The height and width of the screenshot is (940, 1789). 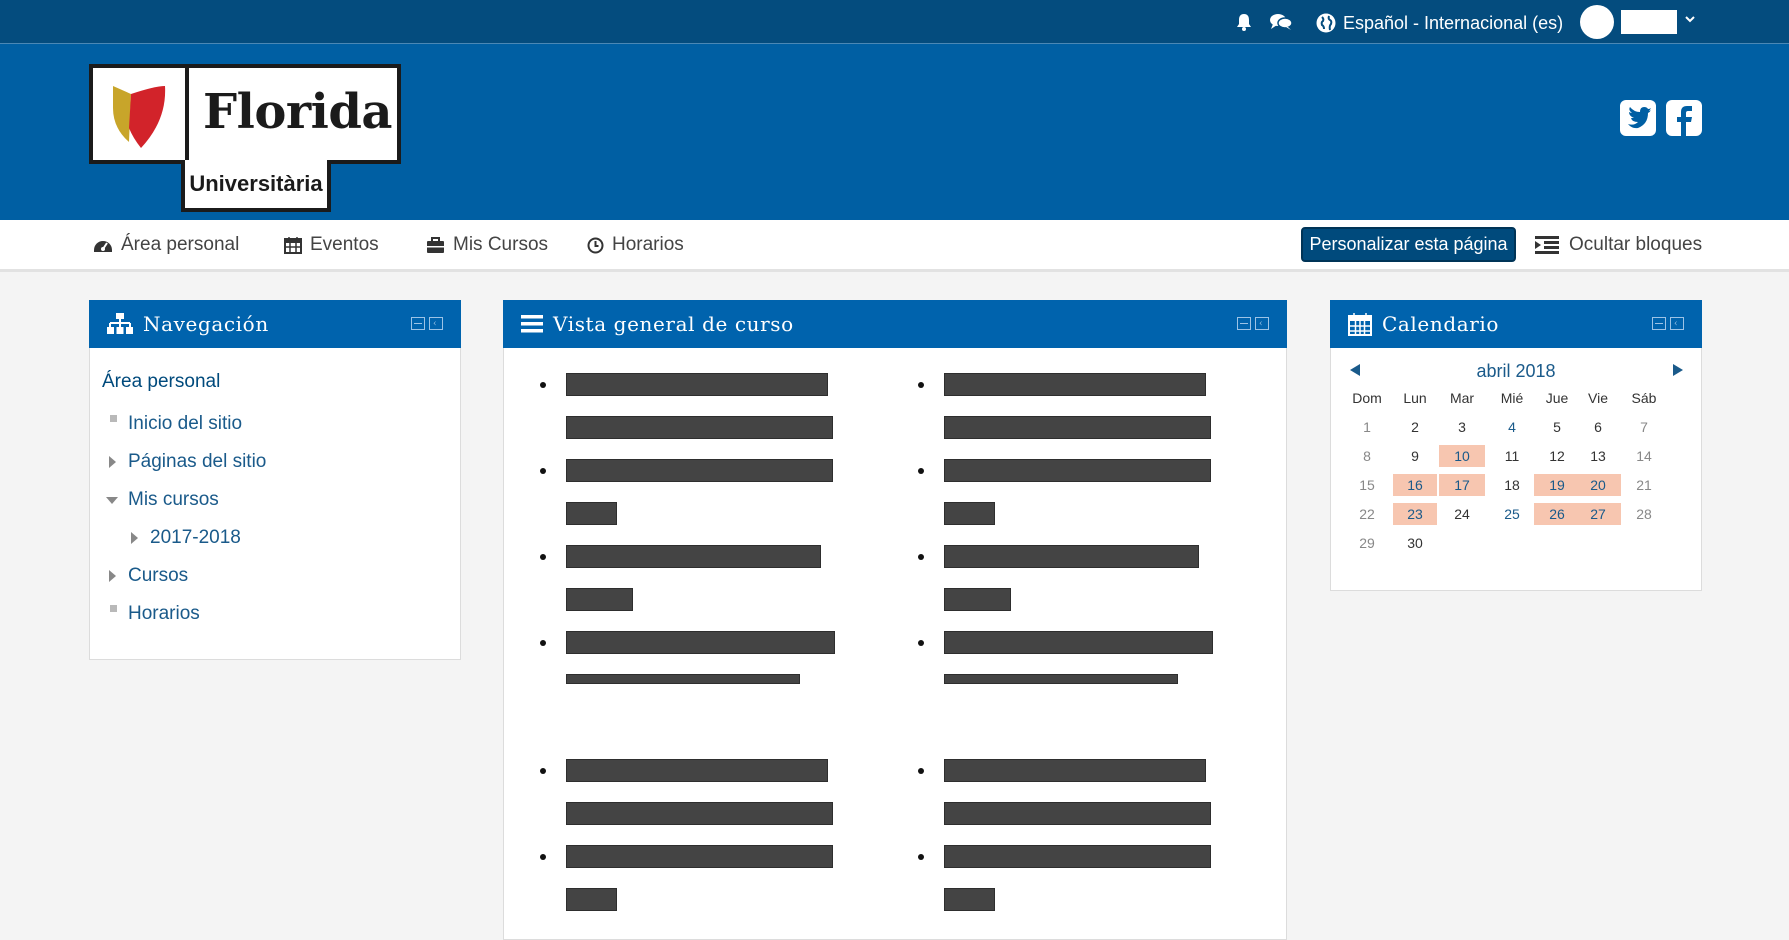 I want to click on nav-label: Horarios, so click(x=648, y=244).